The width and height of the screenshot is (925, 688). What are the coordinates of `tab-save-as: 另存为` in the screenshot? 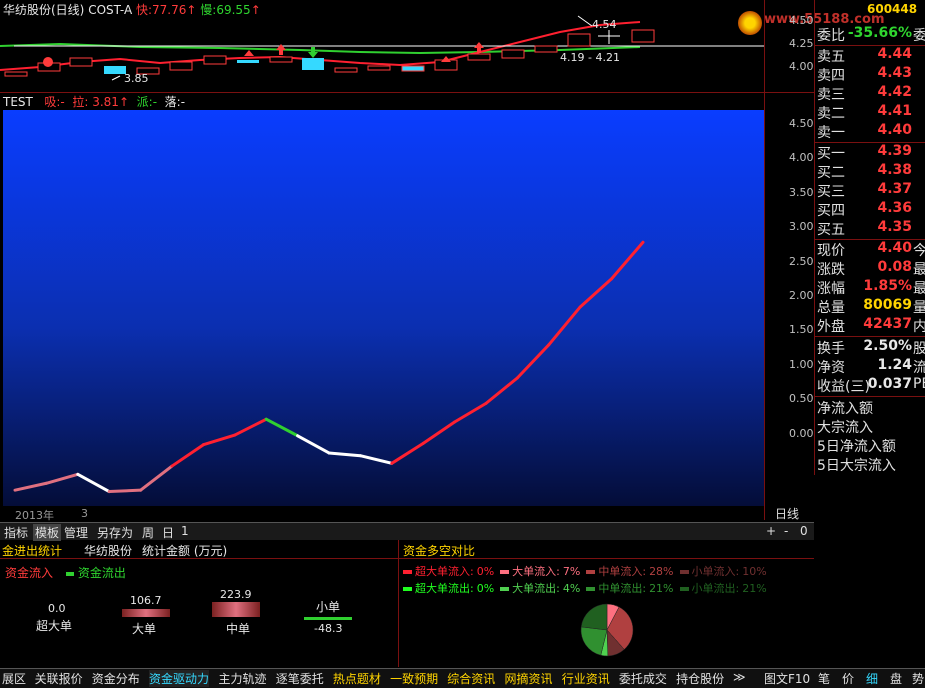 It's located at (115, 532).